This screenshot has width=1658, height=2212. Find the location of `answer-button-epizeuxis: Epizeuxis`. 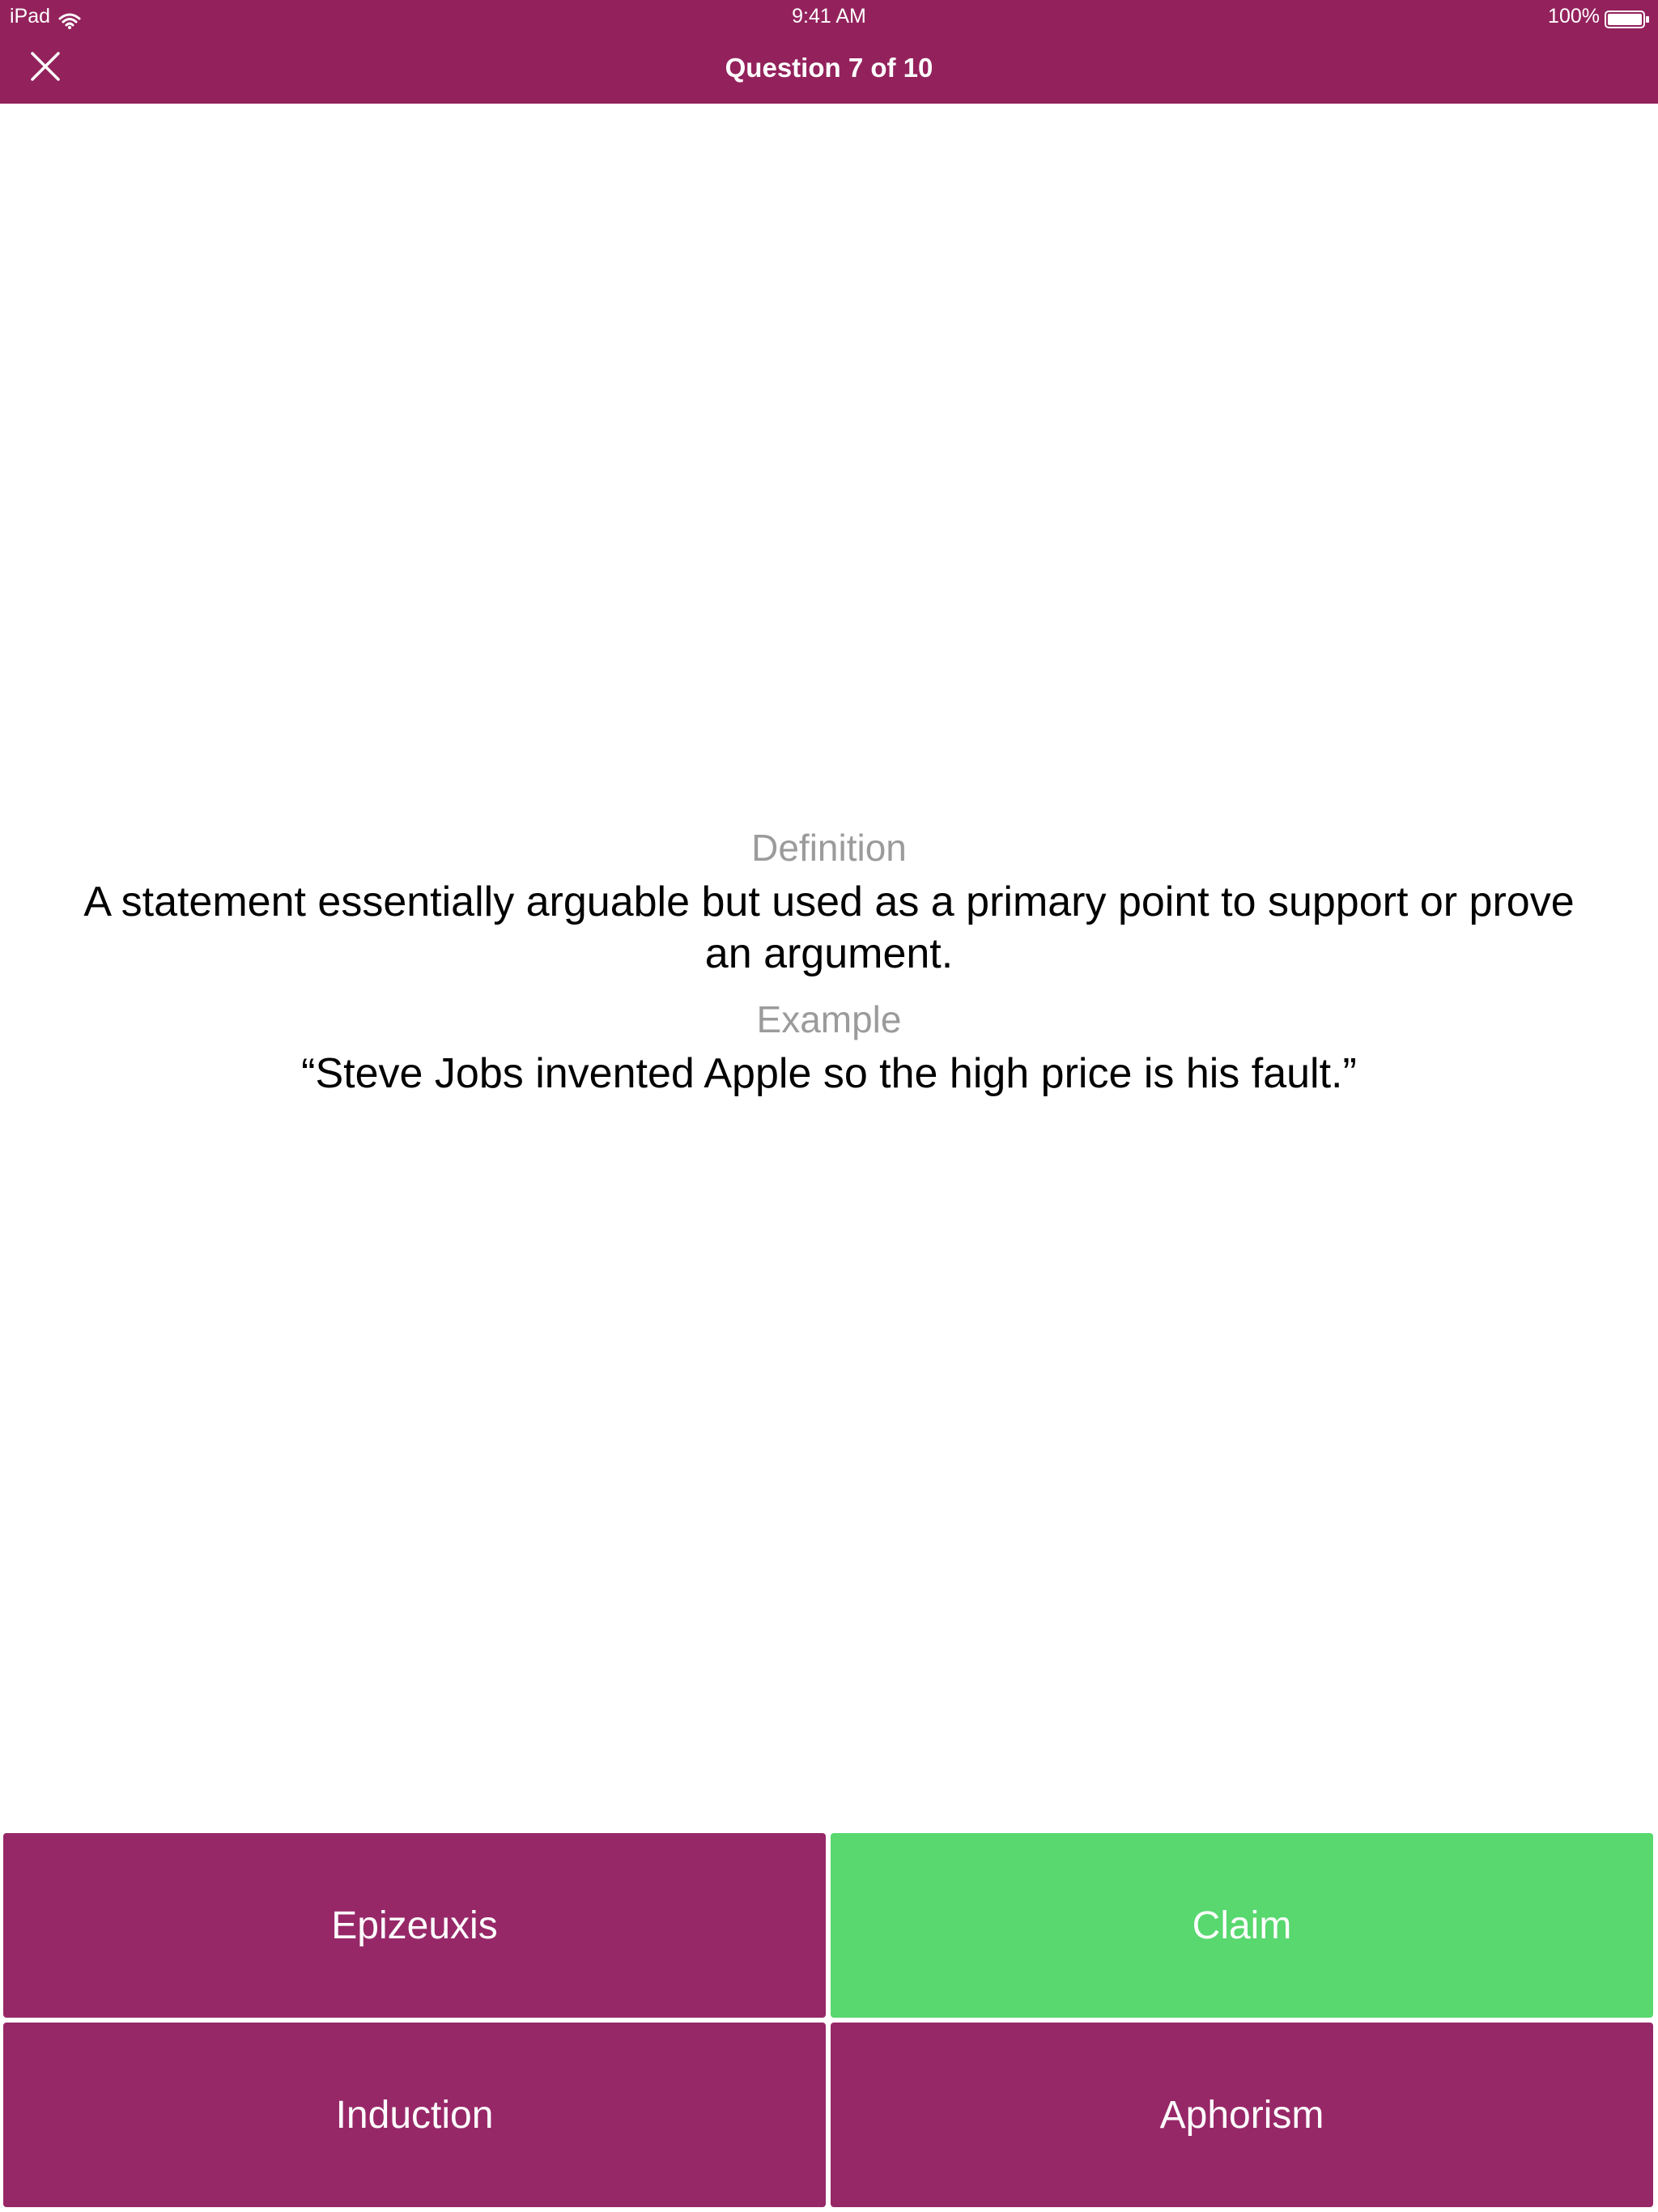

answer-button-epizeuxis: Epizeuxis is located at coordinates (414, 1926).